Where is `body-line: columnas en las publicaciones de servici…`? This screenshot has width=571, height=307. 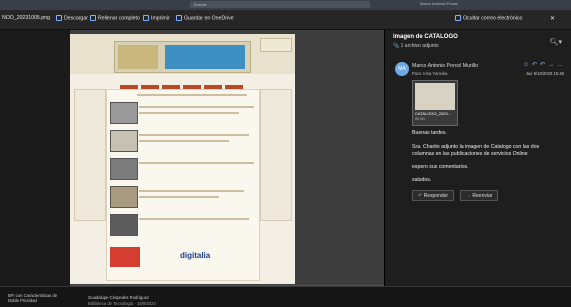 body-line: columnas en las publicaciones de servici… is located at coordinates (470, 154).